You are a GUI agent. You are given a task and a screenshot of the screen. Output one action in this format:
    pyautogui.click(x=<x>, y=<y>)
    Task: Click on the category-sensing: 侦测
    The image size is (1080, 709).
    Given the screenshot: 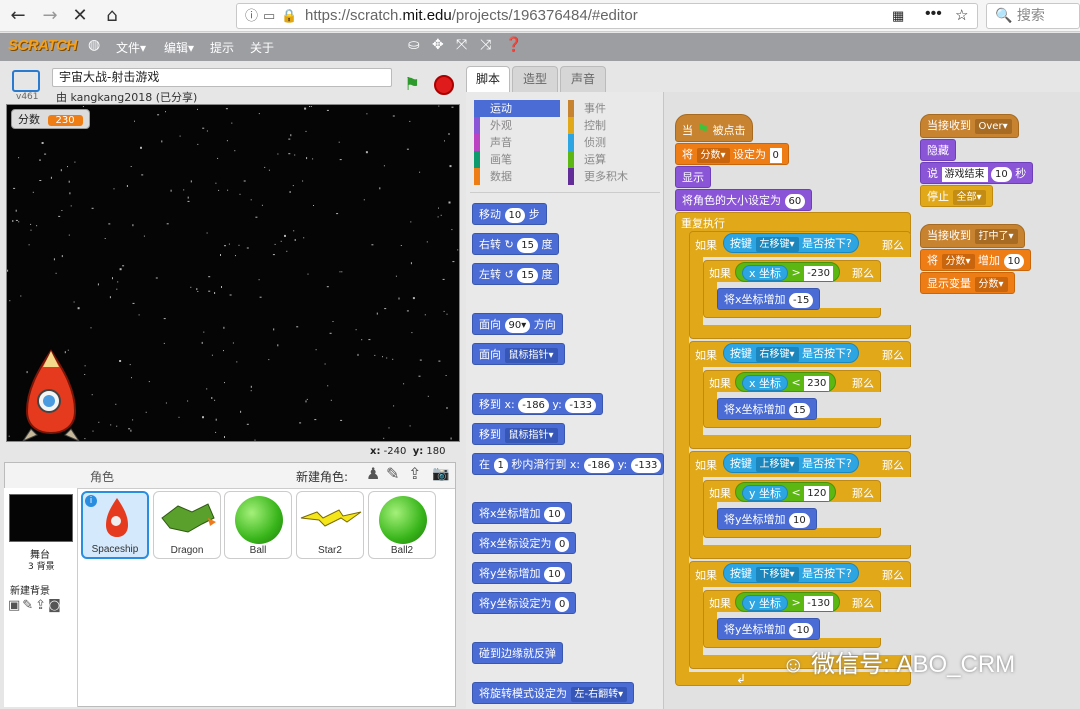 What is the action you would take?
    pyautogui.click(x=611, y=142)
    